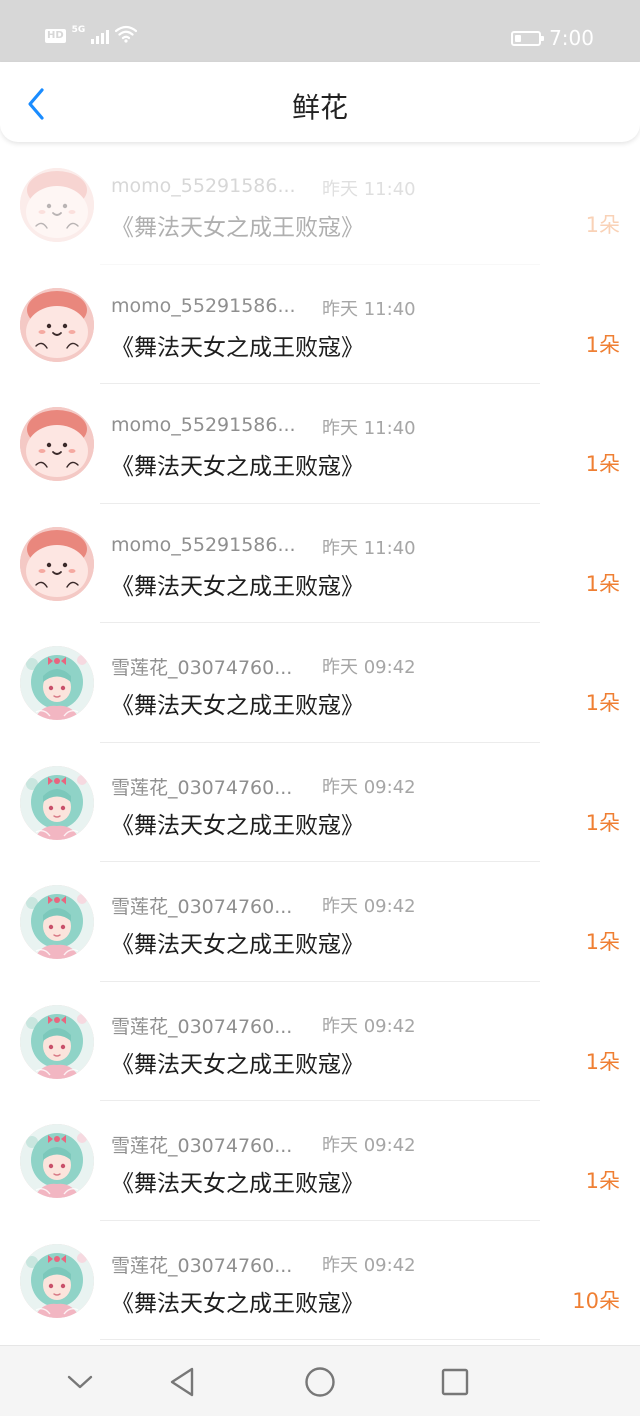  What do you see at coordinates (55, 36) in the screenshot?
I see `hd-indicator: HD` at bounding box center [55, 36].